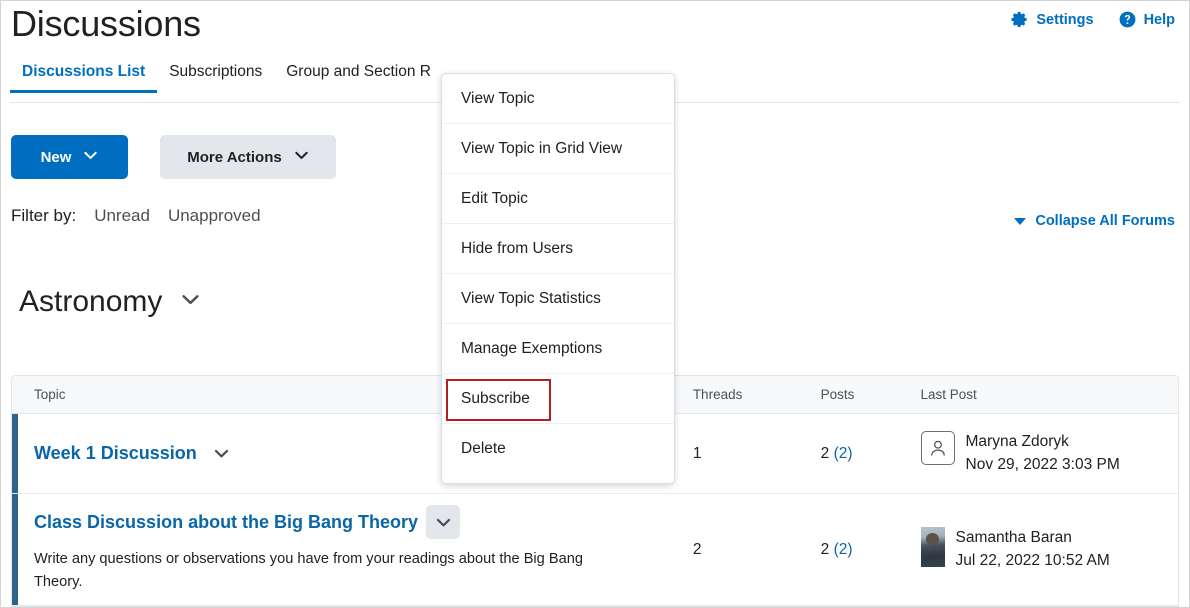 The image size is (1190, 608). Describe the element at coordinates (932, 546) in the screenshot. I see `avatar-photo` at that location.